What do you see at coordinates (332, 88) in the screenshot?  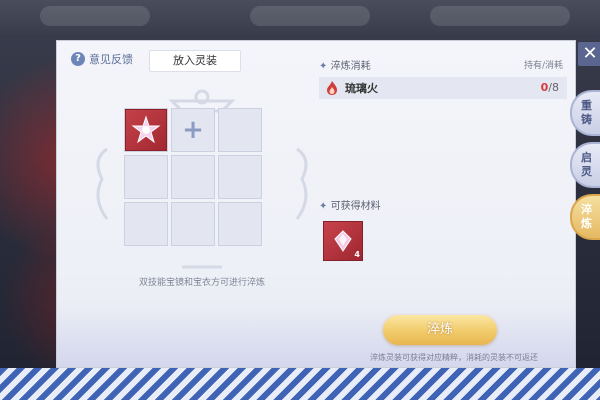 I see `flame-icon` at bounding box center [332, 88].